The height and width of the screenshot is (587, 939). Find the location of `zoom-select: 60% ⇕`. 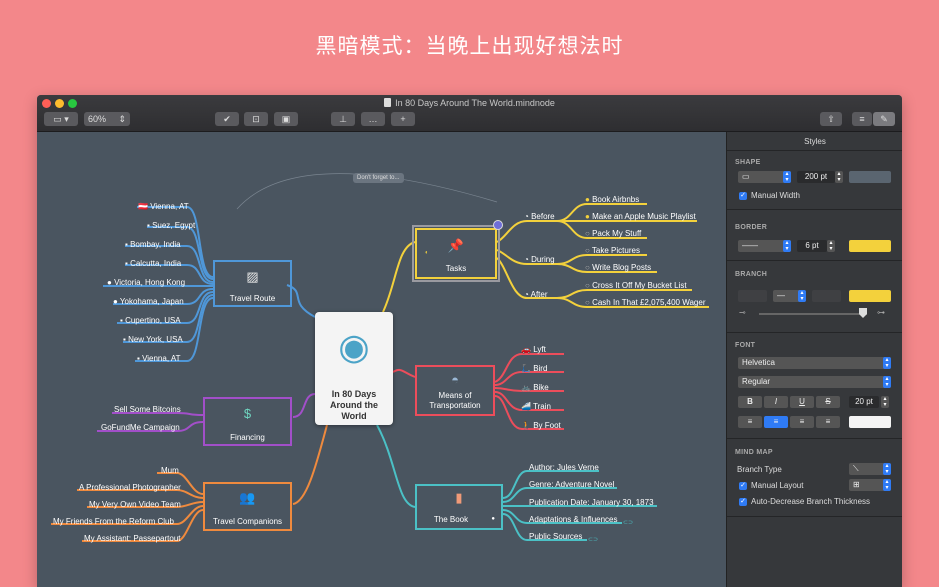

zoom-select: 60% ⇕ is located at coordinates (107, 119).